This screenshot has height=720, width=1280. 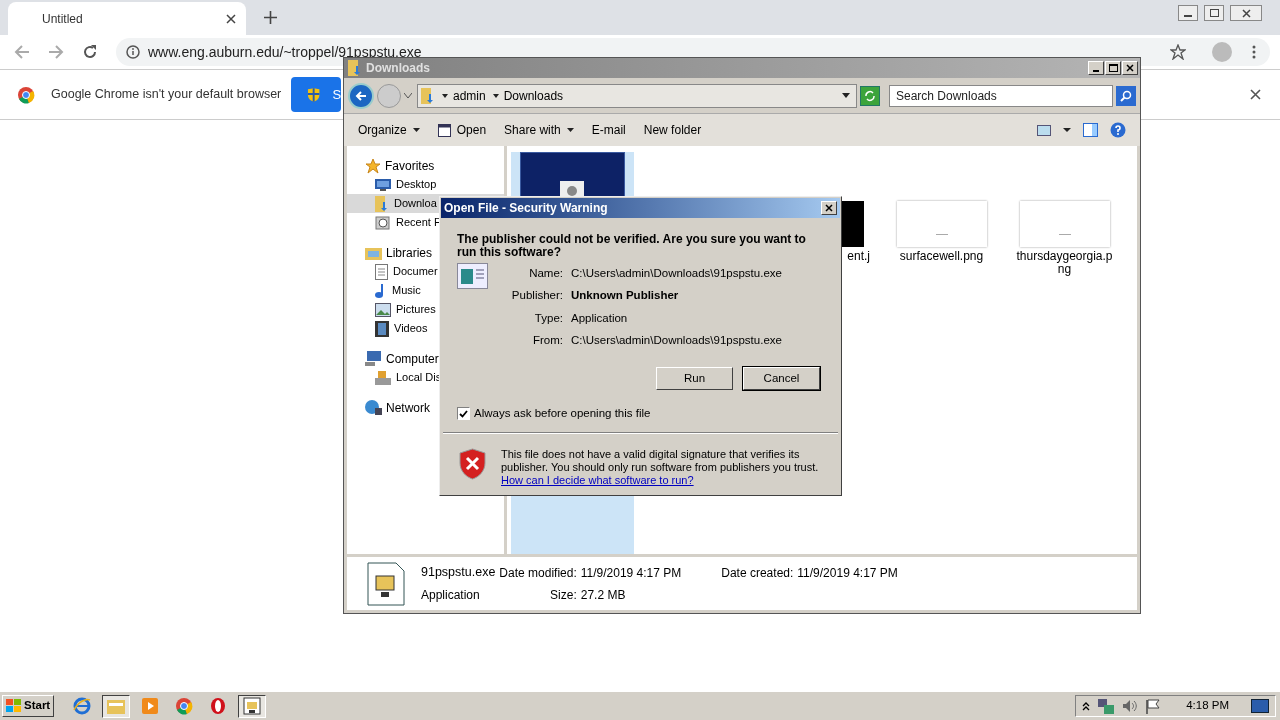 I want to click on app-window-icon, so click(x=252, y=706).